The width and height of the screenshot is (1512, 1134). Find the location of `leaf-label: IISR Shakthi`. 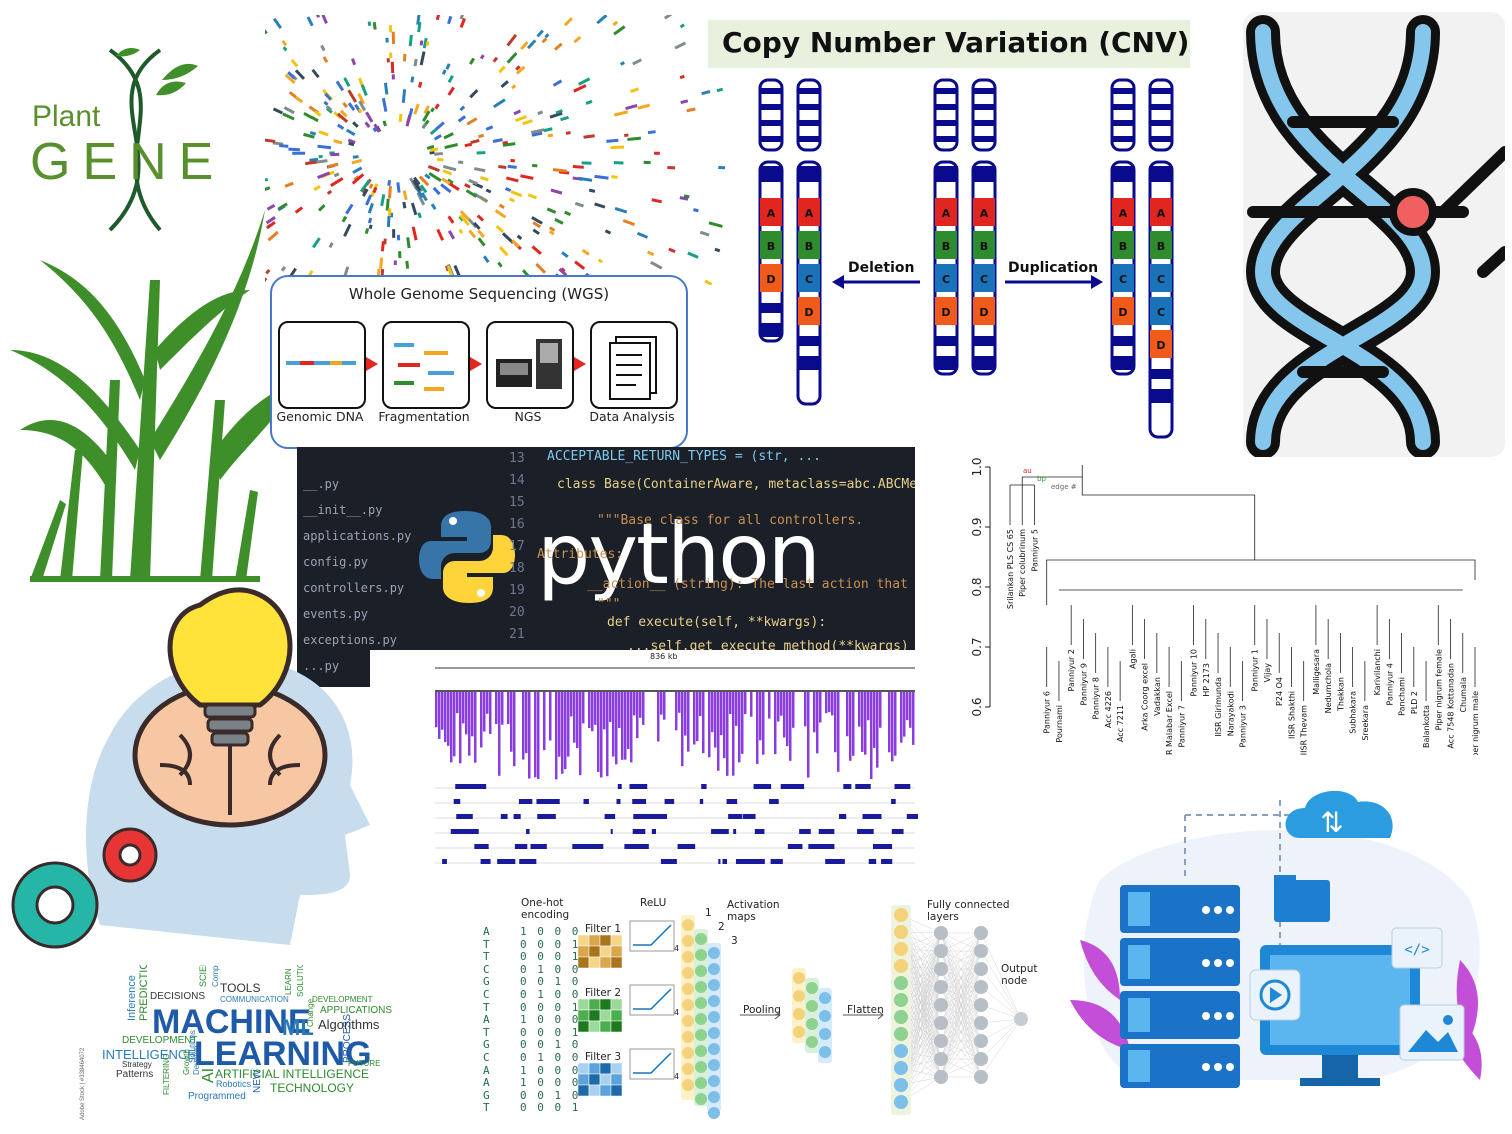

leaf-label: IISR Shakthi is located at coordinates (1291, 715).